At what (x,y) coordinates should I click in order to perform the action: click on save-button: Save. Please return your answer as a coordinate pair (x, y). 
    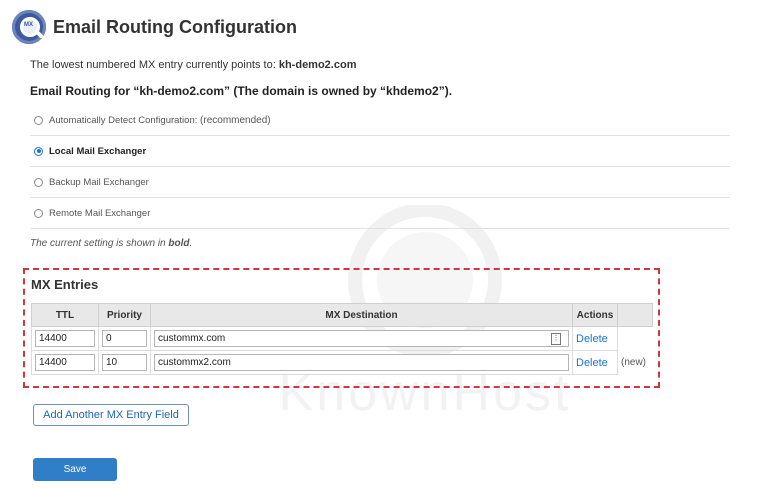
    Looking at the image, I should click on (75, 469).